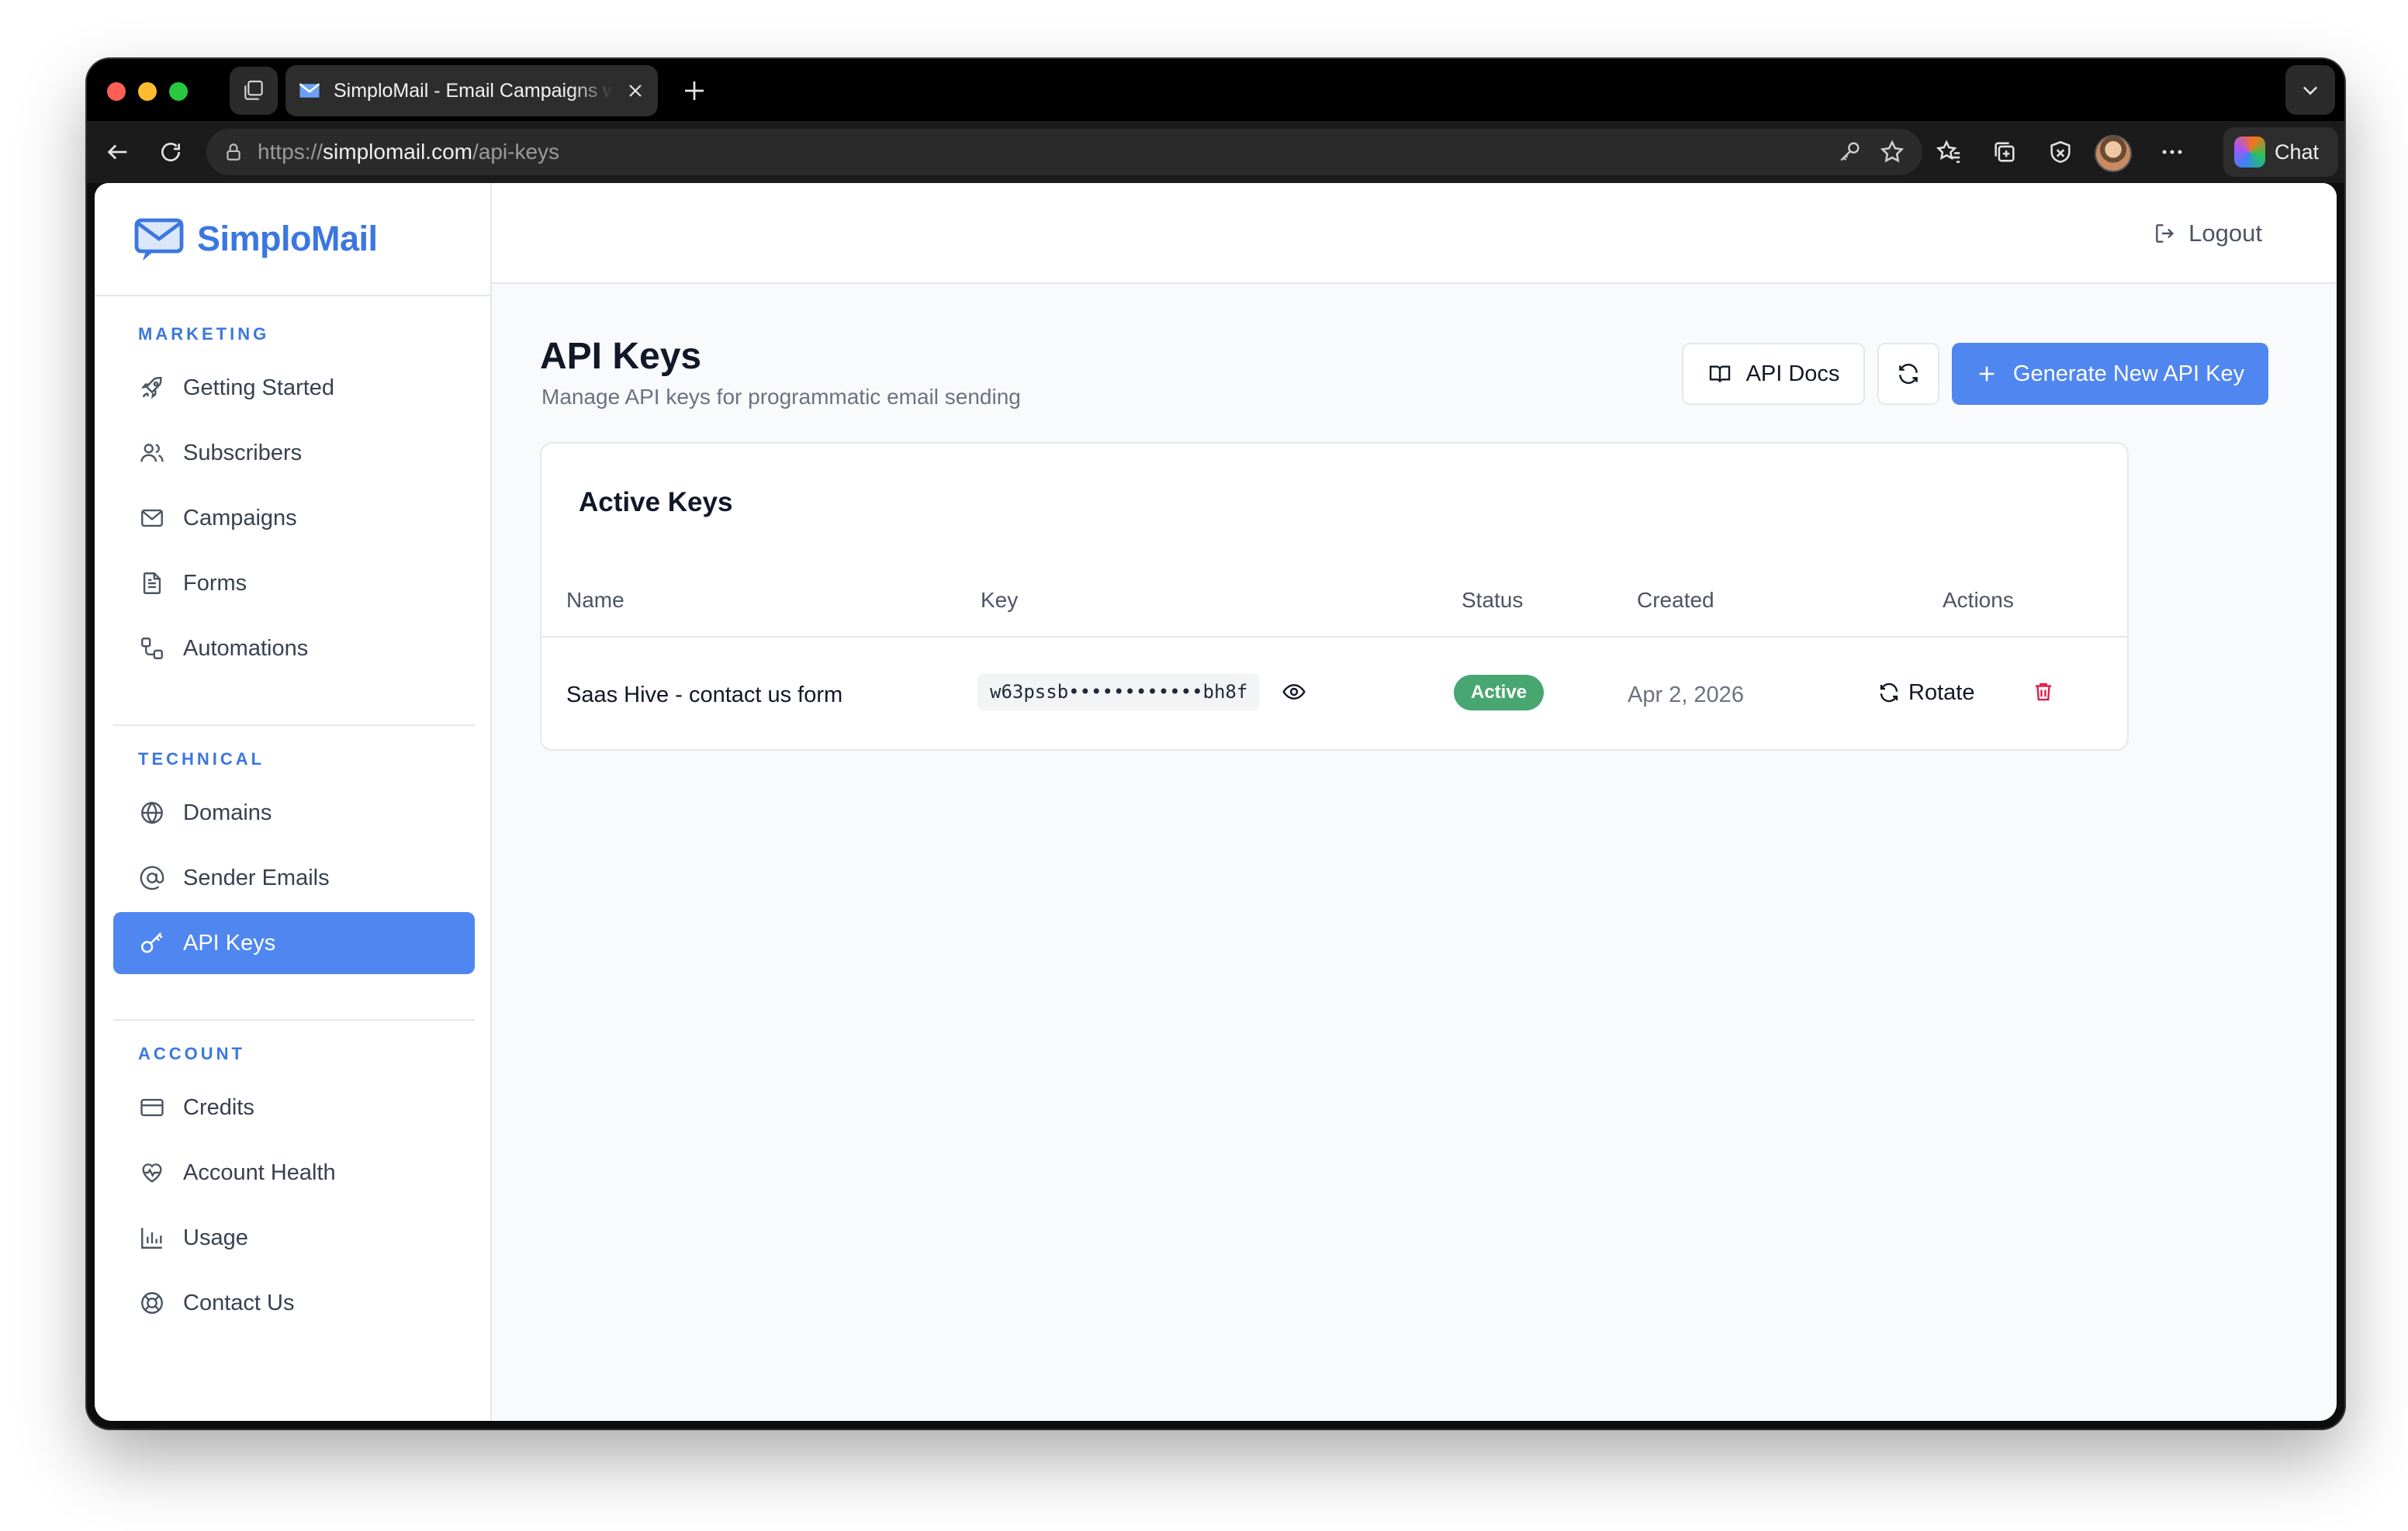  What do you see at coordinates (1414, 233) in the screenshot?
I see `top-bar: Logout` at bounding box center [1414, 233].